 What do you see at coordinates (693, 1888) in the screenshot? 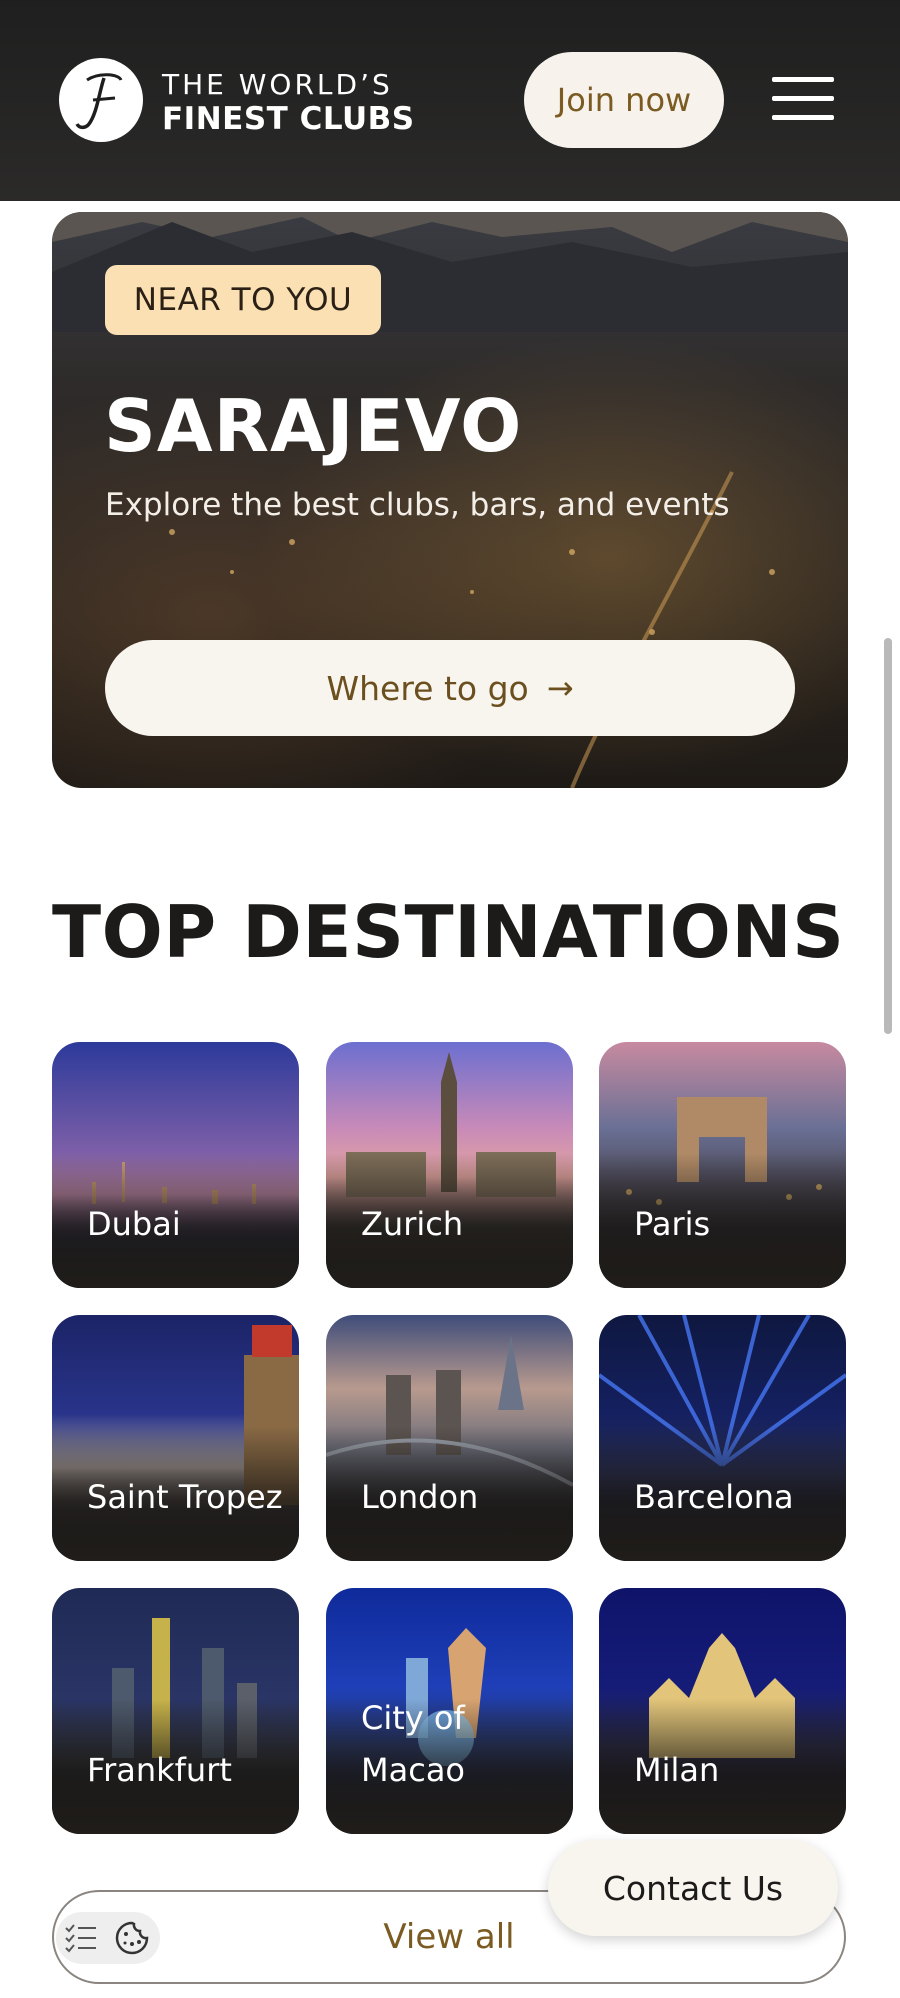
I see `contact-us-button: Contact Us` at bounding box center [693, 1888].